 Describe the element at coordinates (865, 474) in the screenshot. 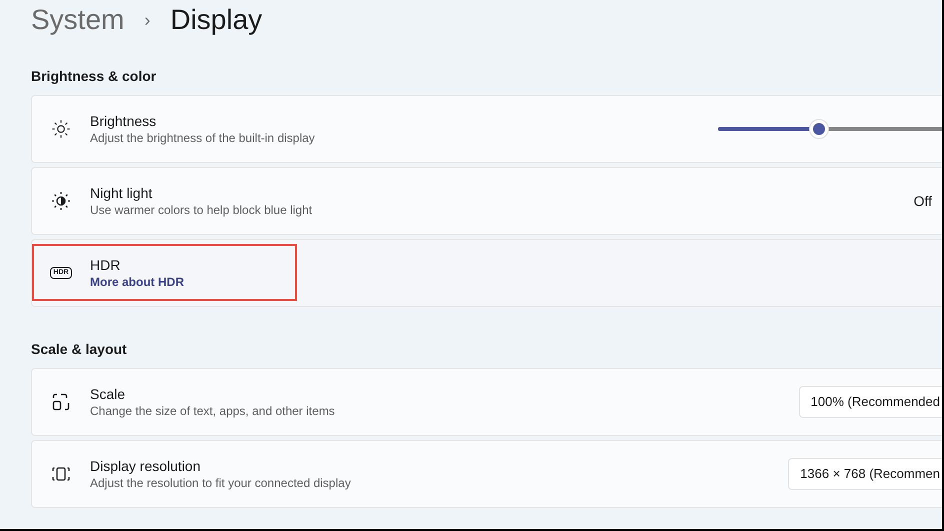

I see `dropdown: 1366 × 768 (Recommen` at that location.